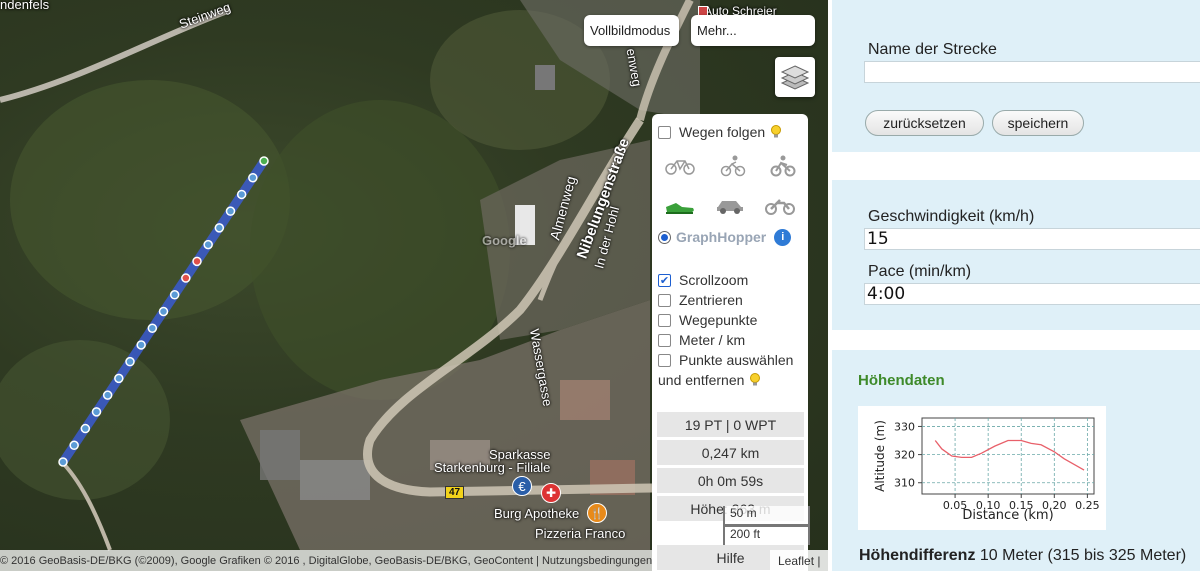 The height and width of the screenshot is (571, 1200). What do you see at coordinates (551, 493) in the screenshot?
I see `pharmacy-icon: ✚` at bounding box center [551, 493].